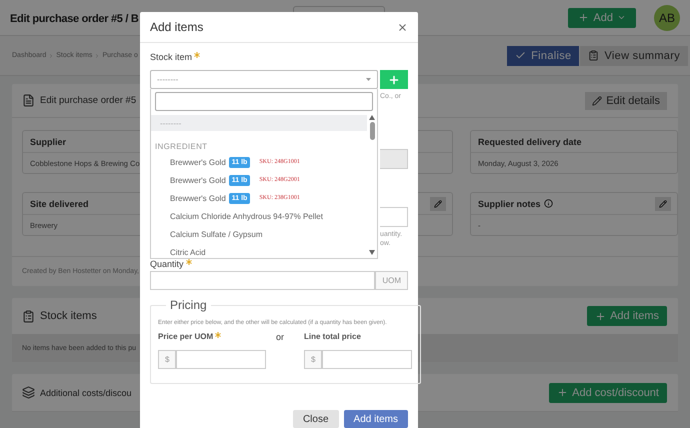 This screenshot has width=690, height=428. Describe the element at coordinates (74, 18) in the screenshot. I see `page-title: Edit purchase order #5 / B` at that location.